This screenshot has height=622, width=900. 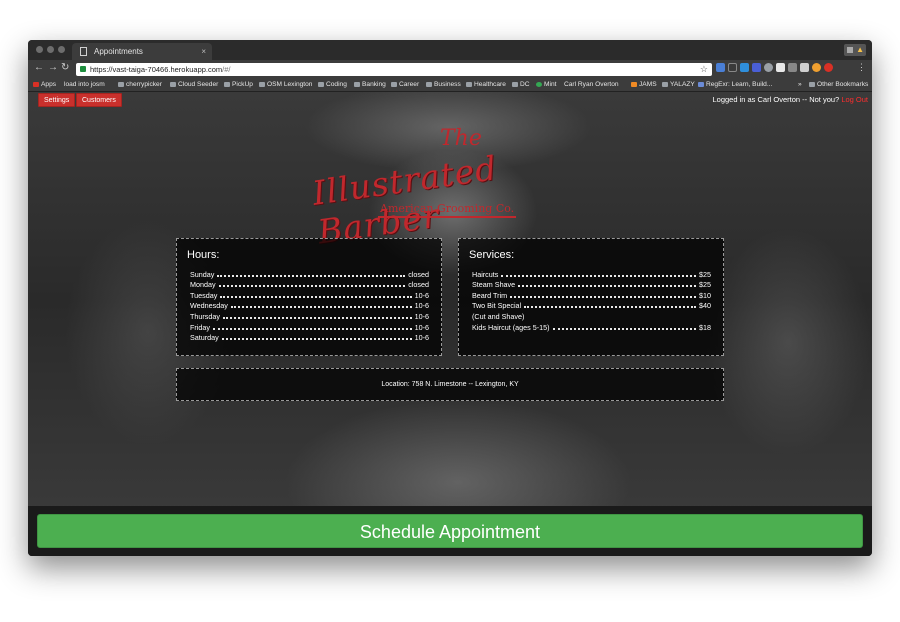 What do you see at coordinates (53, 67) in the screenshot?
I see `forward-icon: →` at bounding box center [53, 67].